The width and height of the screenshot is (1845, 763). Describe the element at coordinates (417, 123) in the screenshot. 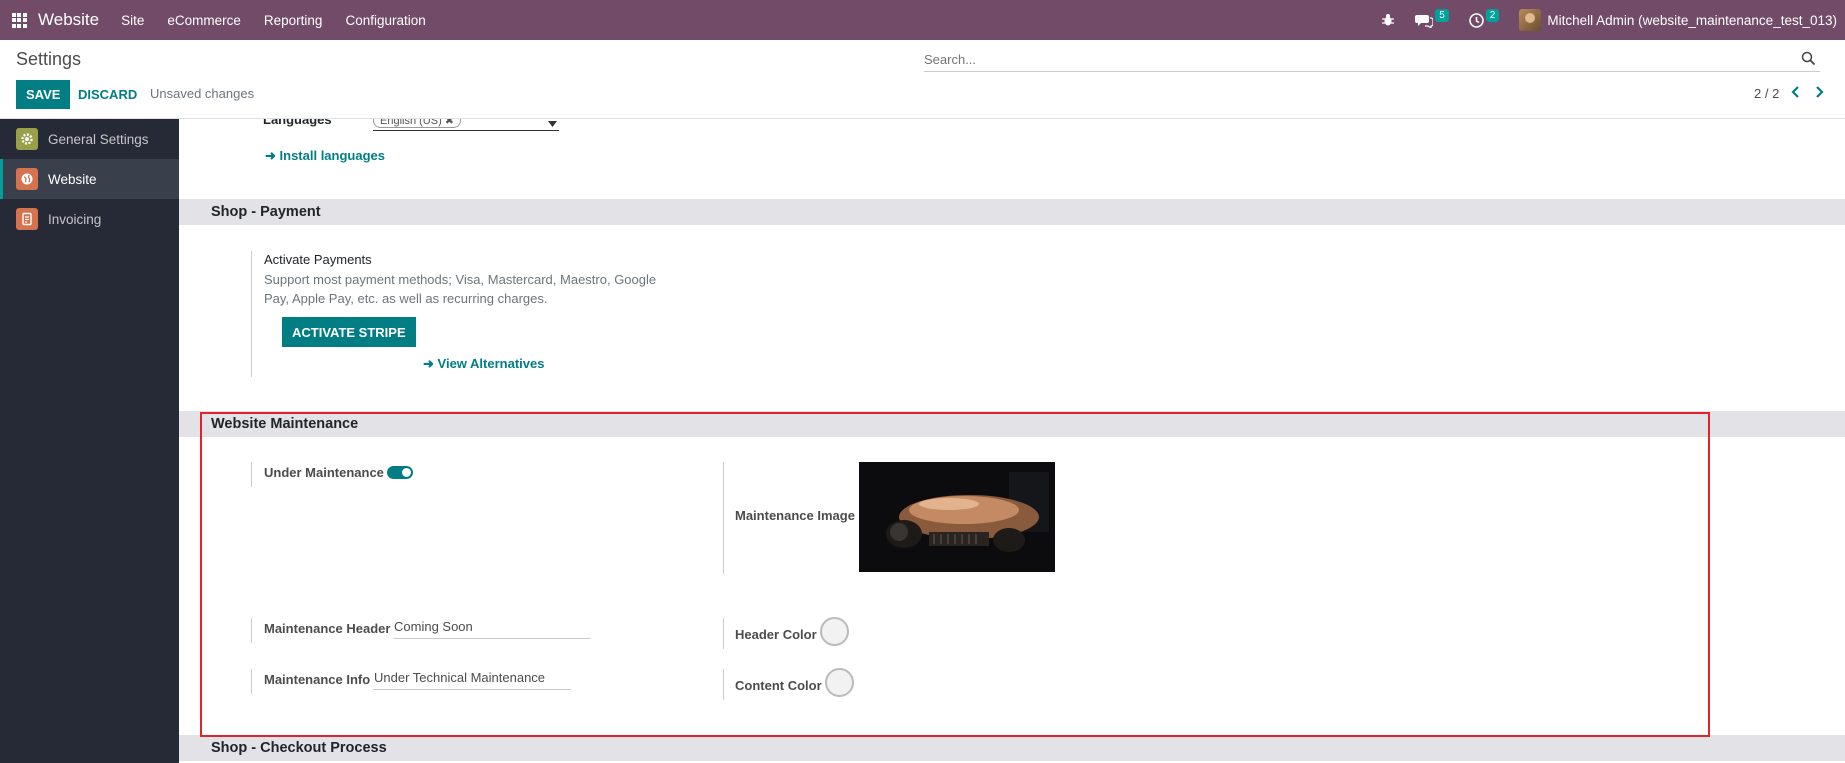

I see `language-tag: English (US) ✖` at that location.